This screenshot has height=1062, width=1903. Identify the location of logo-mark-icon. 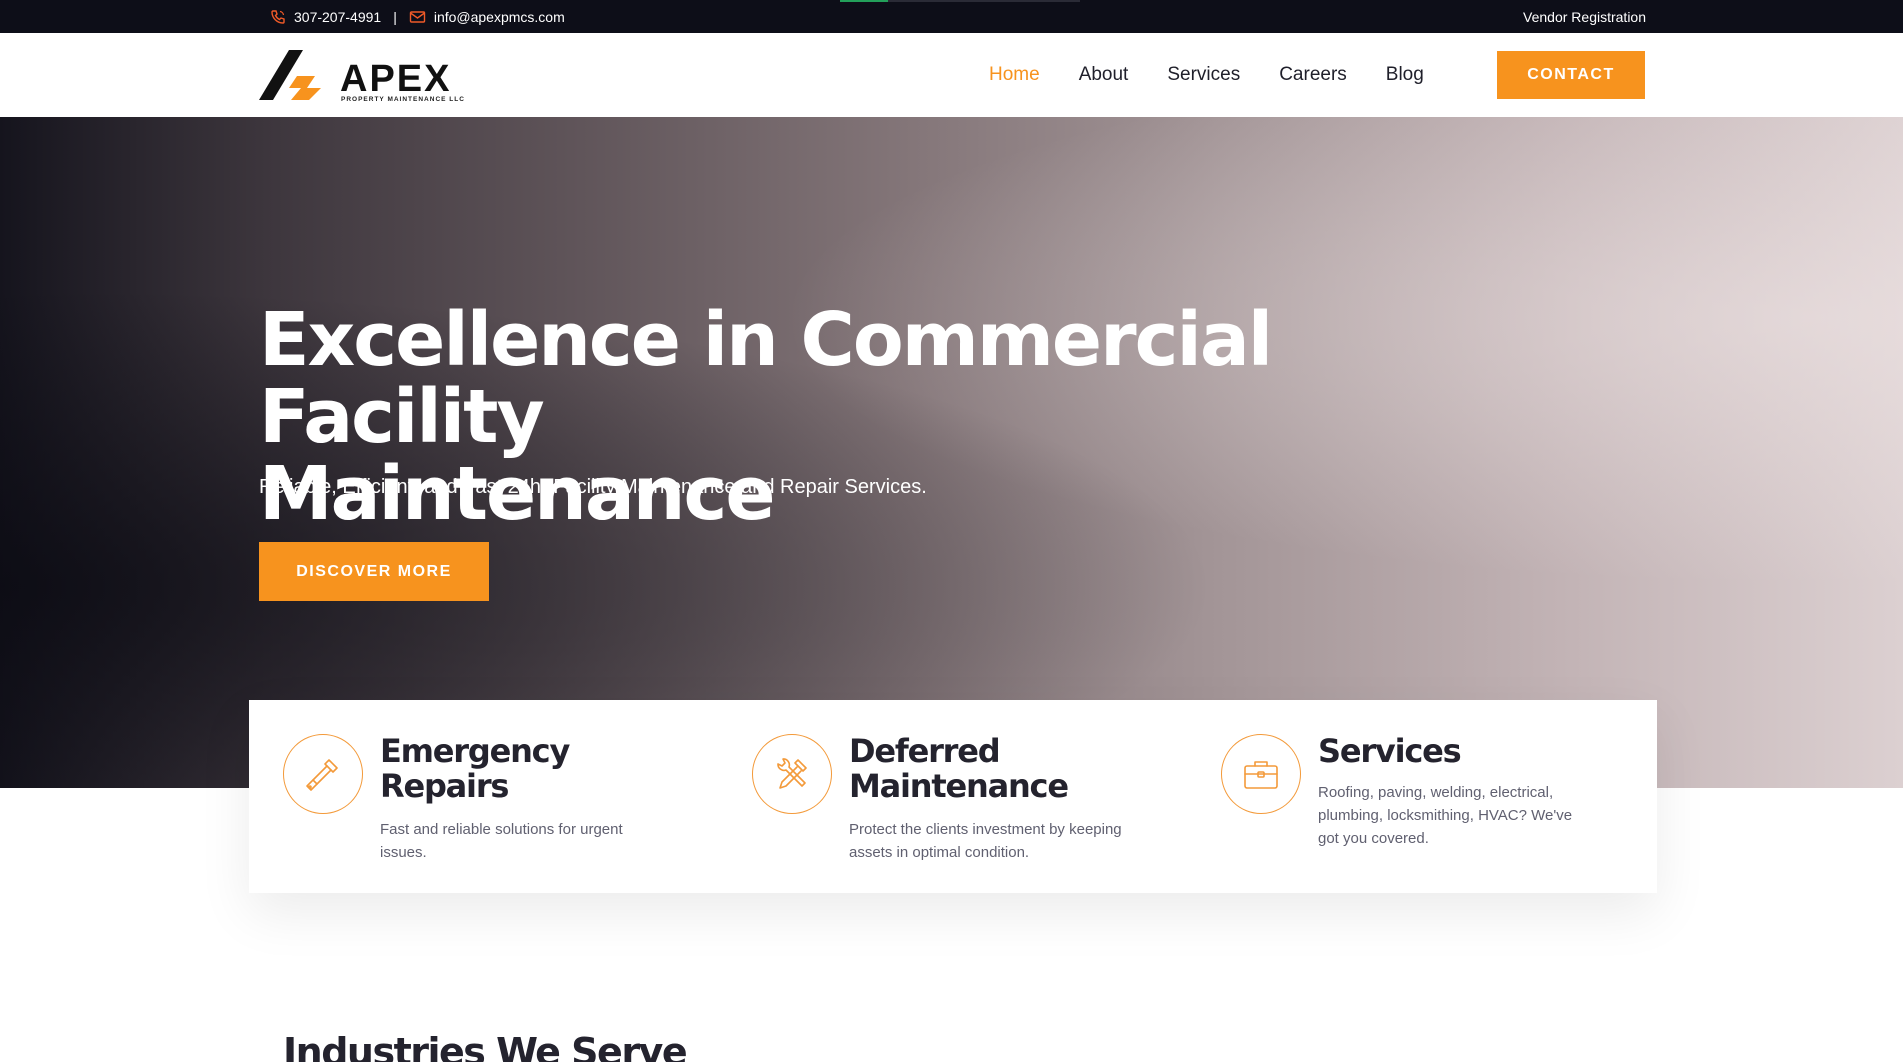
(290, 75).